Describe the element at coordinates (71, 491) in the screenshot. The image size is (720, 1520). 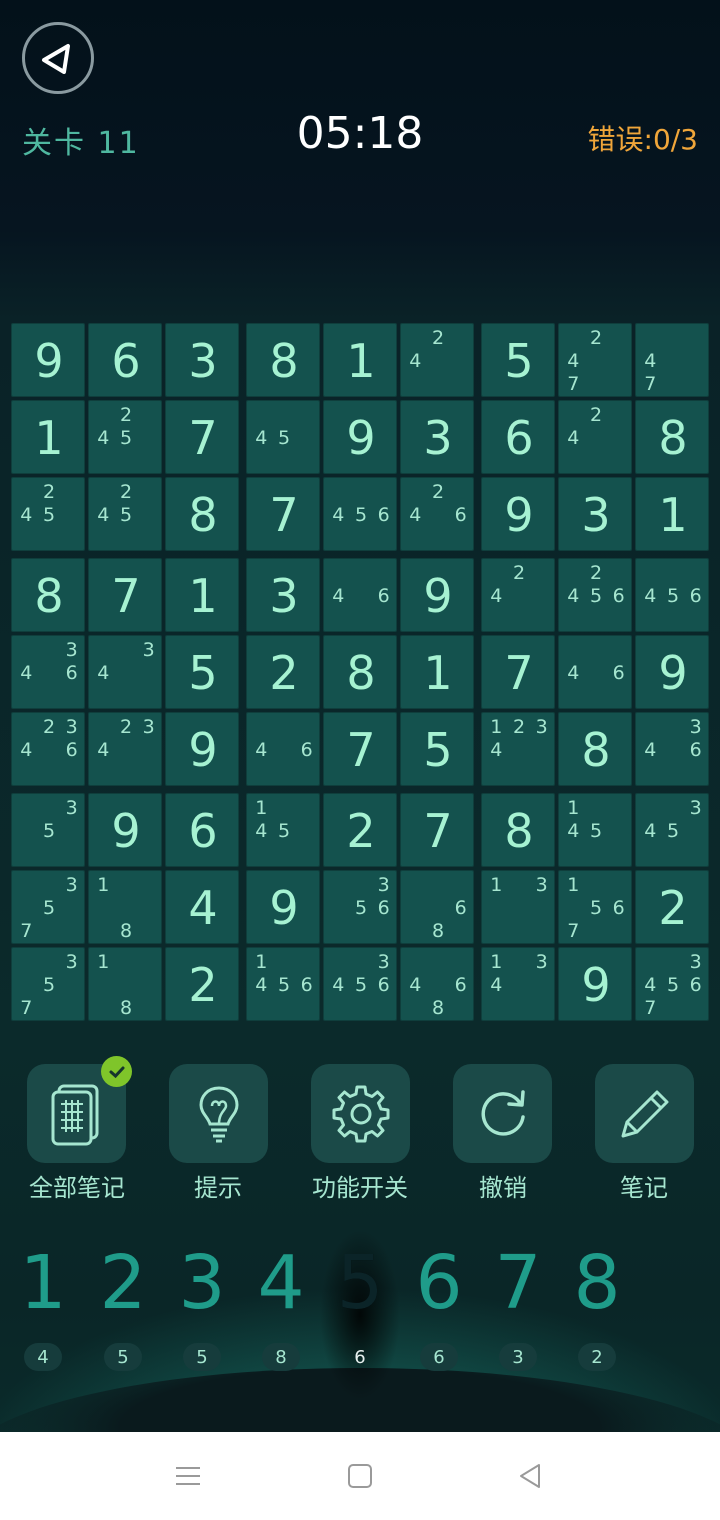
I see `note-slot-empty` at that location.